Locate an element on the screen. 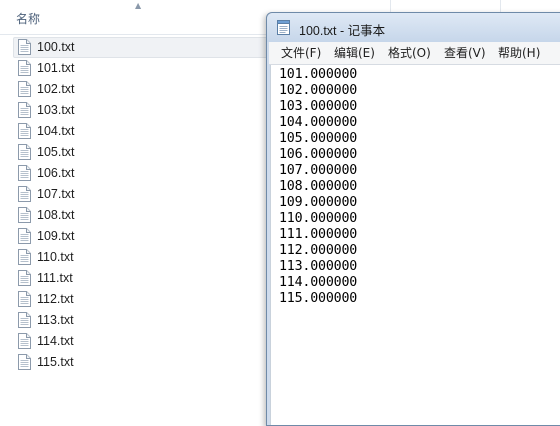  file-item: 102.txt is located at coordinates (140, 89).